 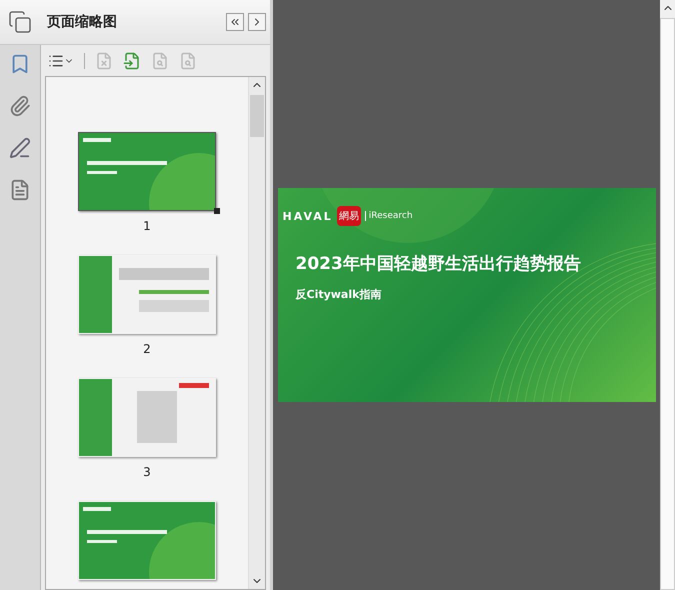 I want to click on brand-logo: HAVAL, so click(x=307, y=216).